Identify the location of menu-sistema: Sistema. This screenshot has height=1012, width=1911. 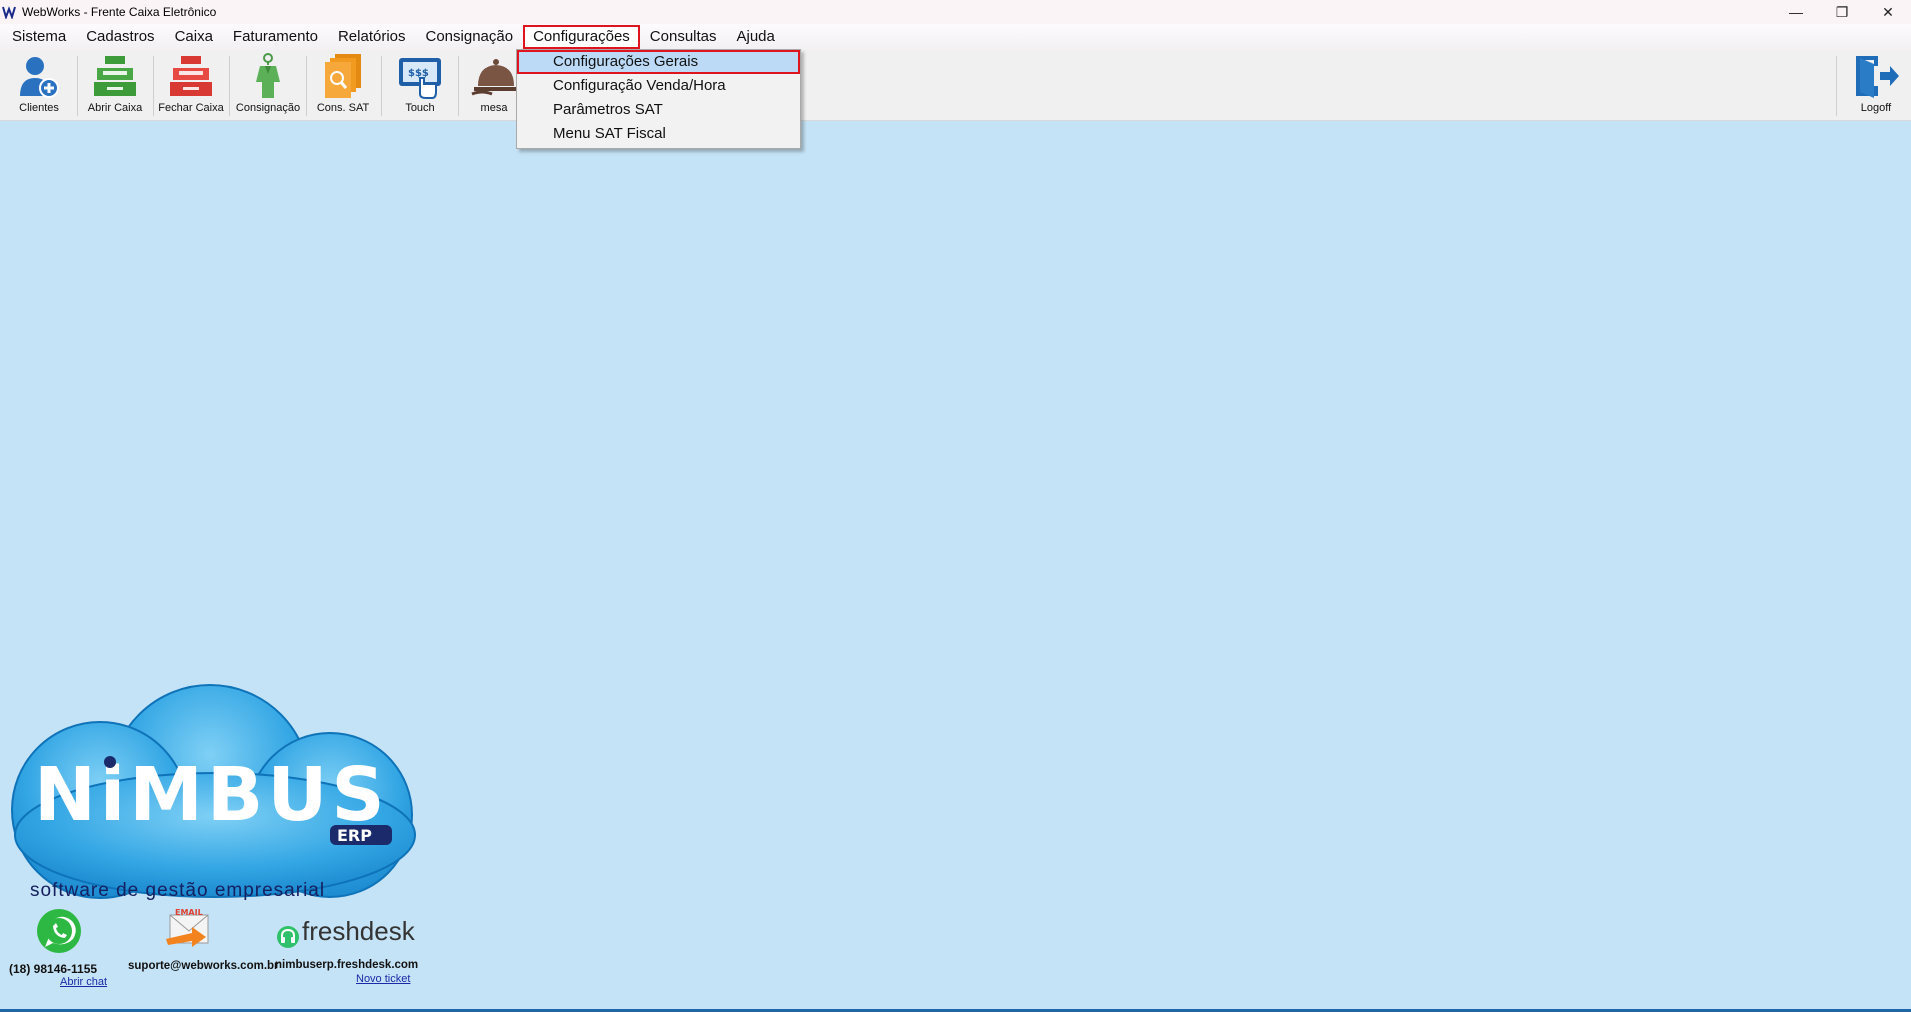
(39, 37).